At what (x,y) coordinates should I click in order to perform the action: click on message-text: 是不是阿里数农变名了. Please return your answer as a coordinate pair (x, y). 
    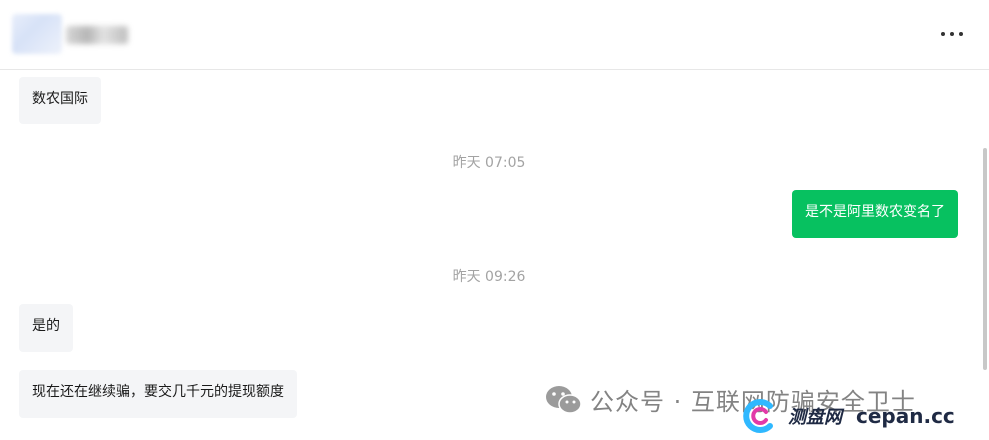
    Looking at the image, I should click on (875, 212).